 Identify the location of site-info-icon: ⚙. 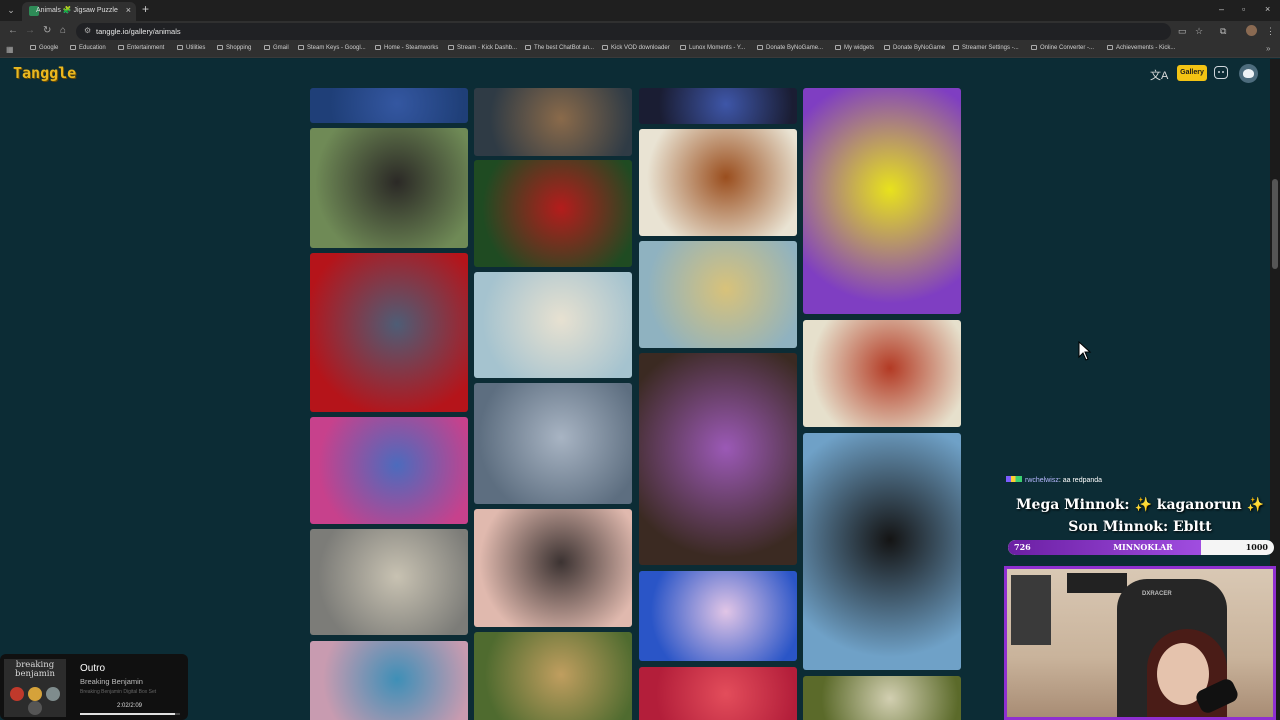
(87, 30).